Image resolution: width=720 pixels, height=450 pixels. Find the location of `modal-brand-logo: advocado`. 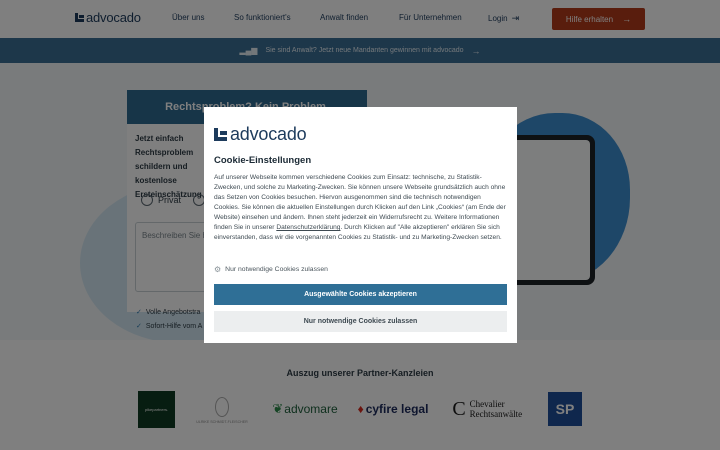

modal-brand-logo: advocado is located at coordinates (260, 134).